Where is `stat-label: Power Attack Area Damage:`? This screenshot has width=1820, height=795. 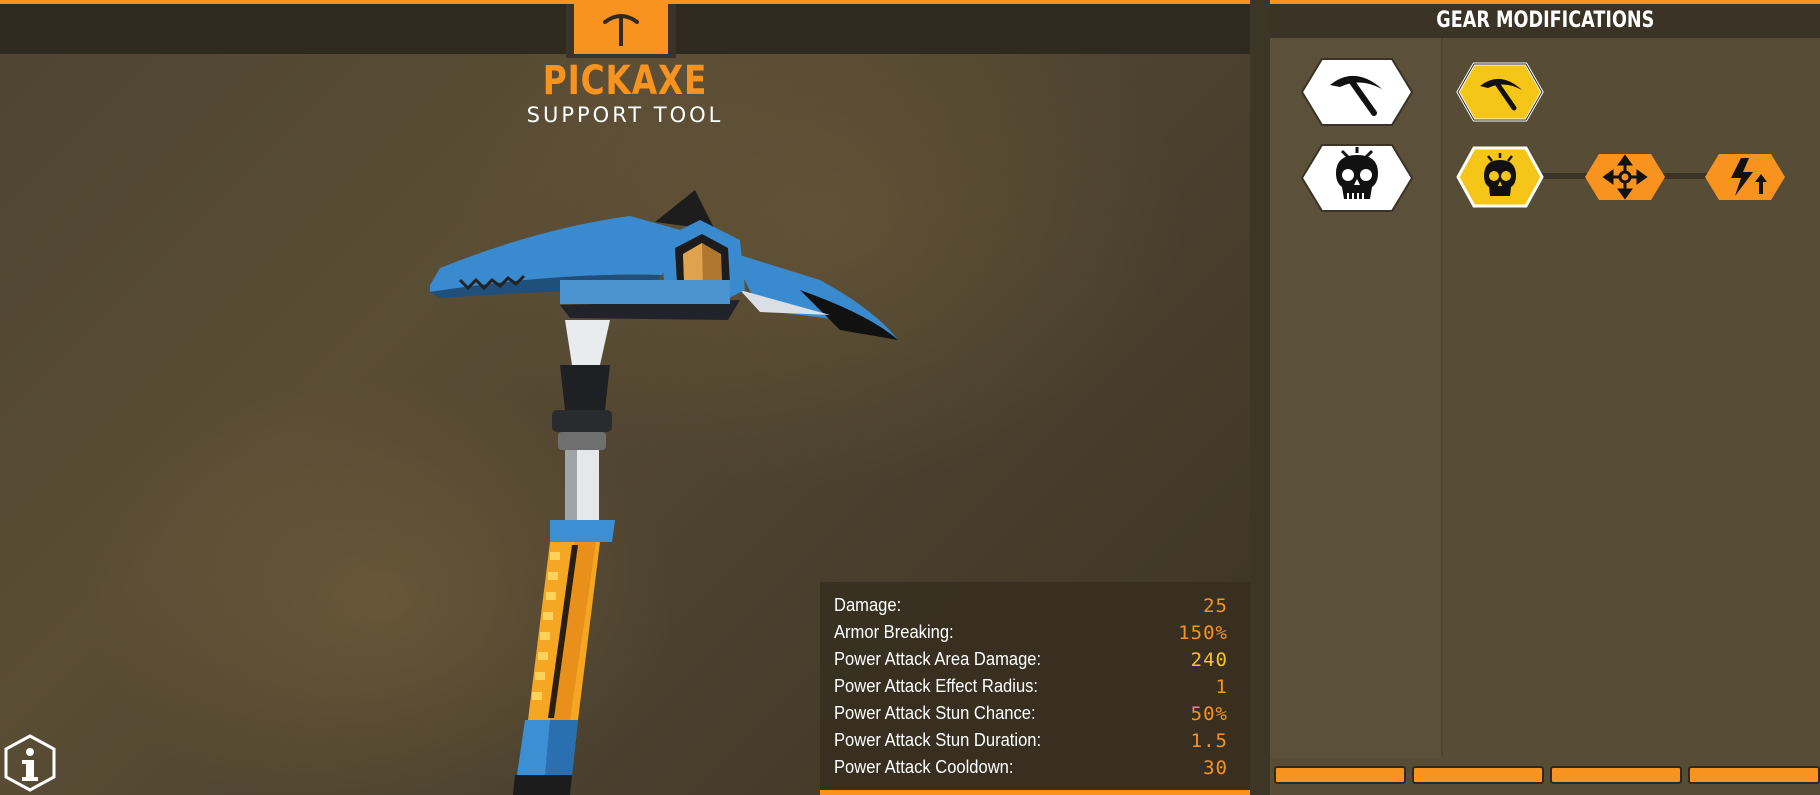
stat-label: Power Attack Area Damage: is located at coordinates (938, 659).